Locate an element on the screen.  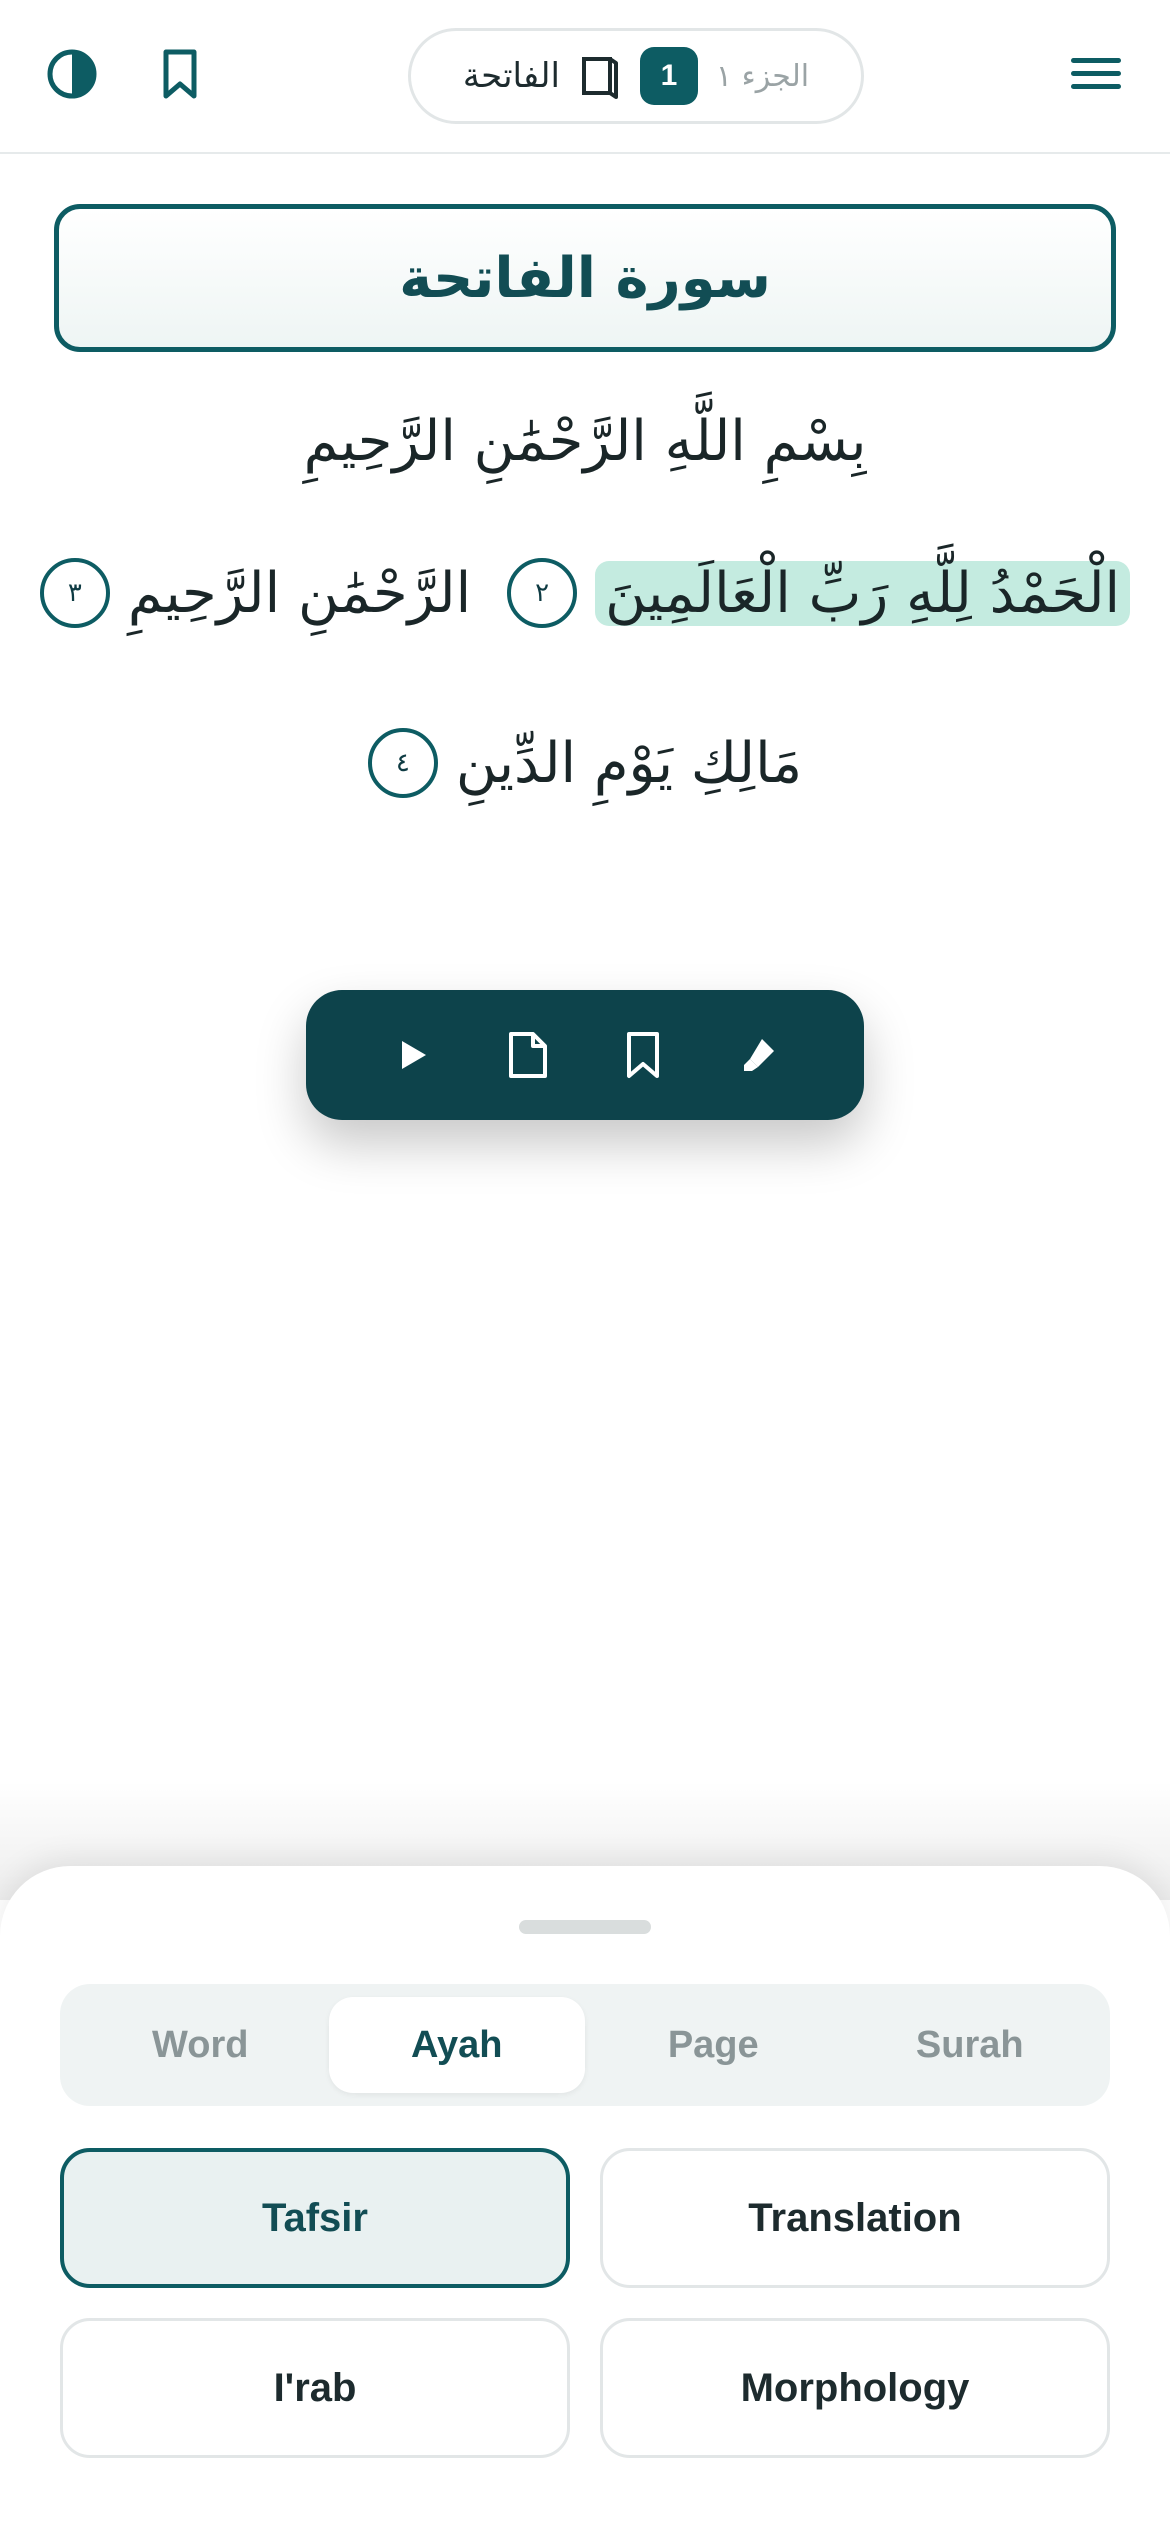
translation-button: Translation is located at coordinates (855, 2218).